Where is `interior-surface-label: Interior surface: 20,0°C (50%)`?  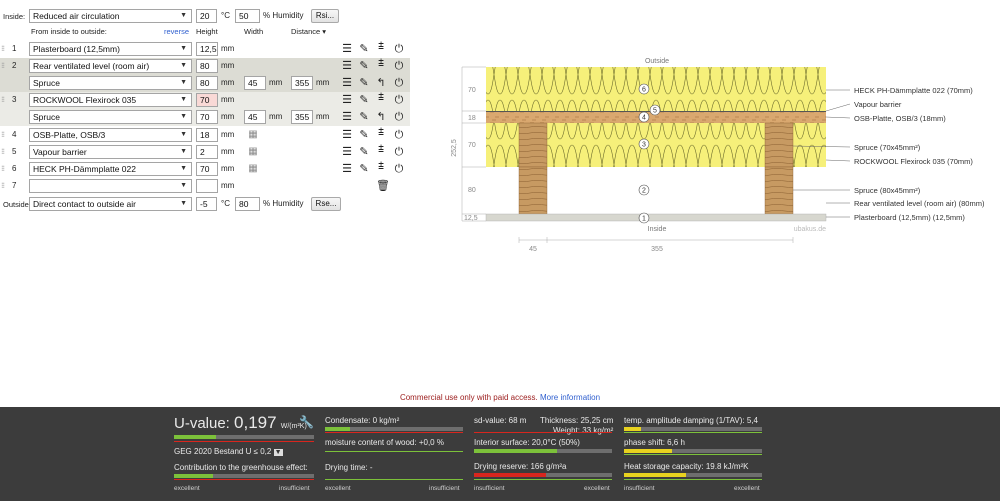 interior-surface-label: Interior surface: 20,0°C (50%) is located at coordinates (527, 442).